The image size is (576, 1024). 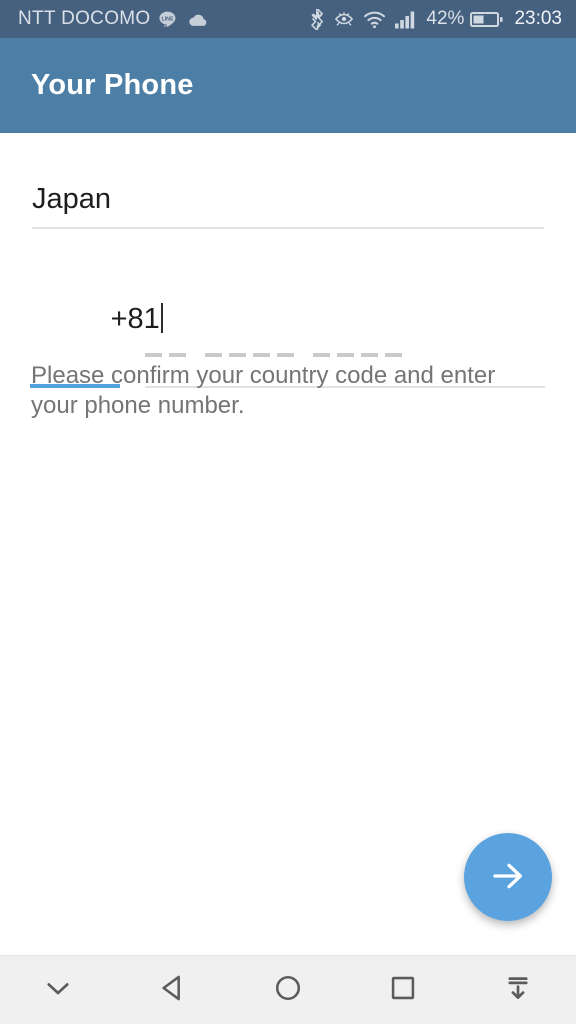 I want to click on back-icon, so click(x=173, y=990).